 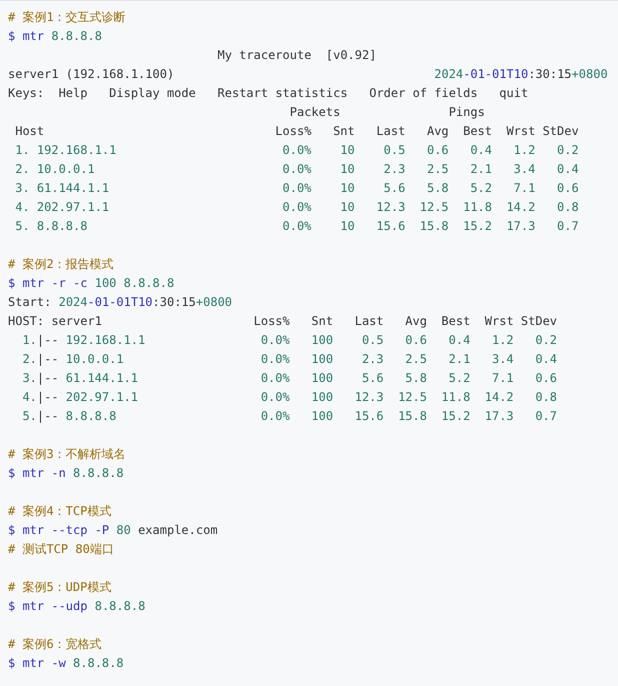 I want to click on host-cell-text: 192.168.1.1, so click(x=106, y=340).